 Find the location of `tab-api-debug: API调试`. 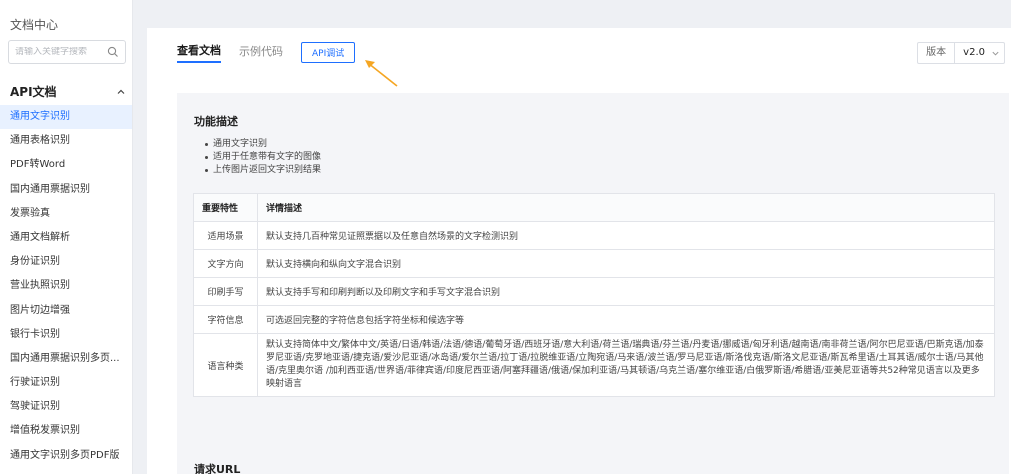

tab-api-debug: API调试 is located at coordinates (328, 52).